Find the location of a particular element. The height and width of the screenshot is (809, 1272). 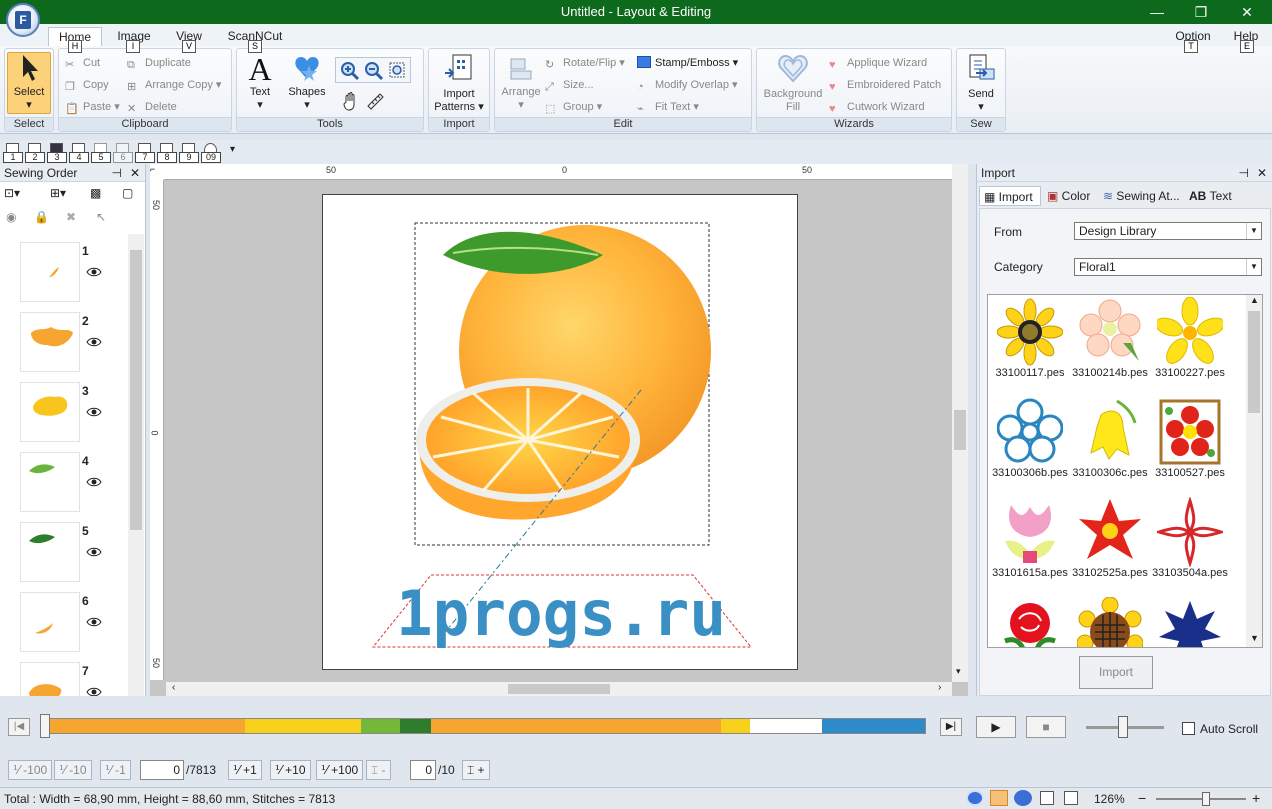

arrange-button: Arrange ▾ is located at coordinates (521, 83).